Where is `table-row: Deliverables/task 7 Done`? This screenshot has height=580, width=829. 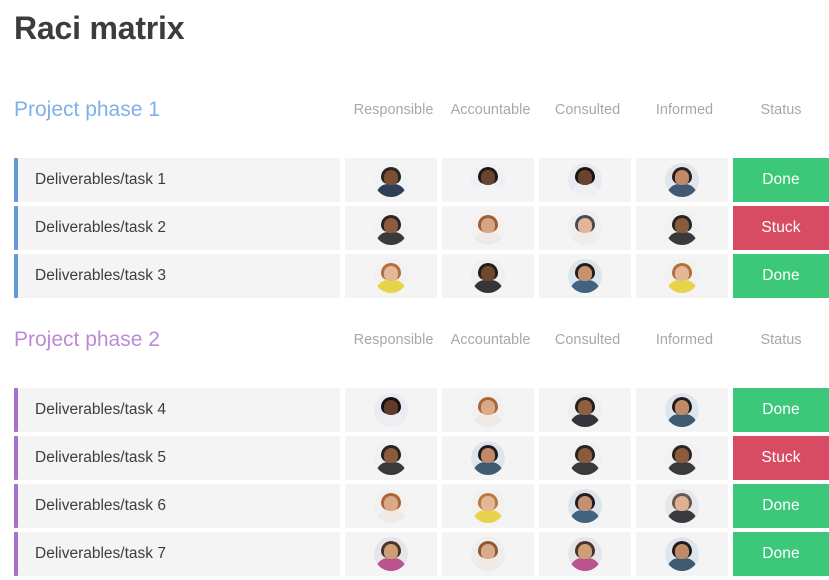
table-row: Deliverables/task 7 Done is located at coordinates (414, 554).